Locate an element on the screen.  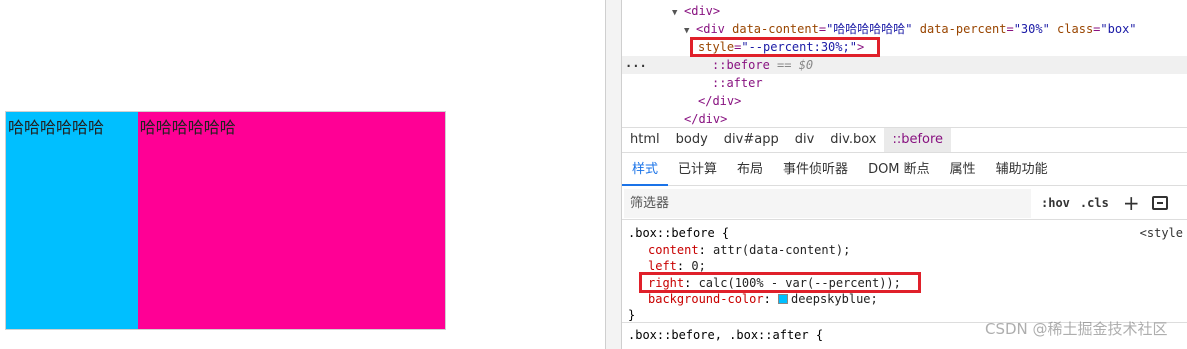
attr-name: class is located at coordinates (1075, 29).